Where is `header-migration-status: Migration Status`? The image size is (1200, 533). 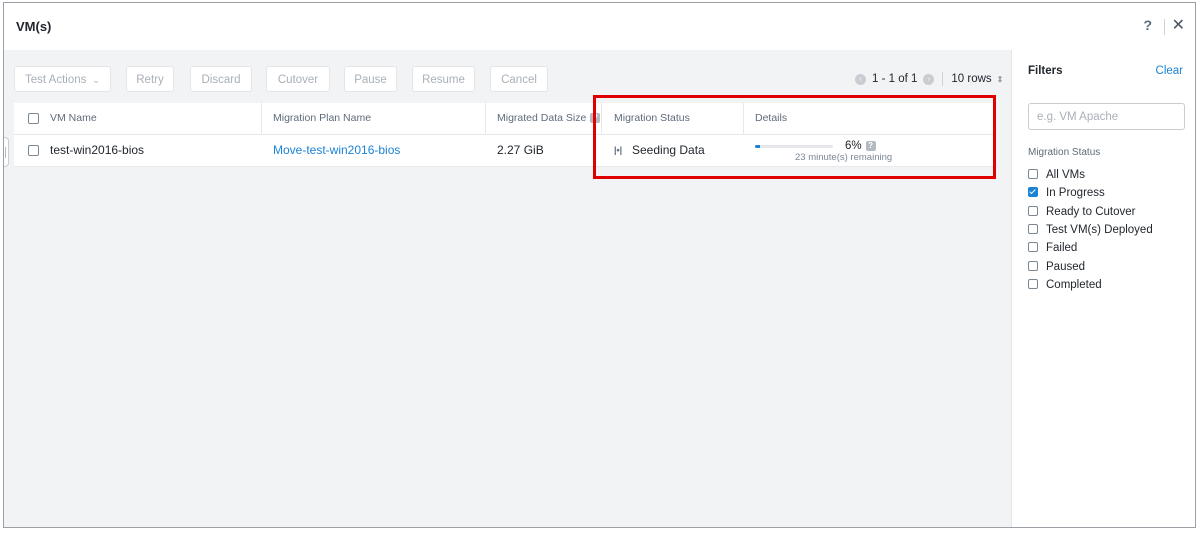 header-migration-status: Migration Status is located at coordinates (652, 118).